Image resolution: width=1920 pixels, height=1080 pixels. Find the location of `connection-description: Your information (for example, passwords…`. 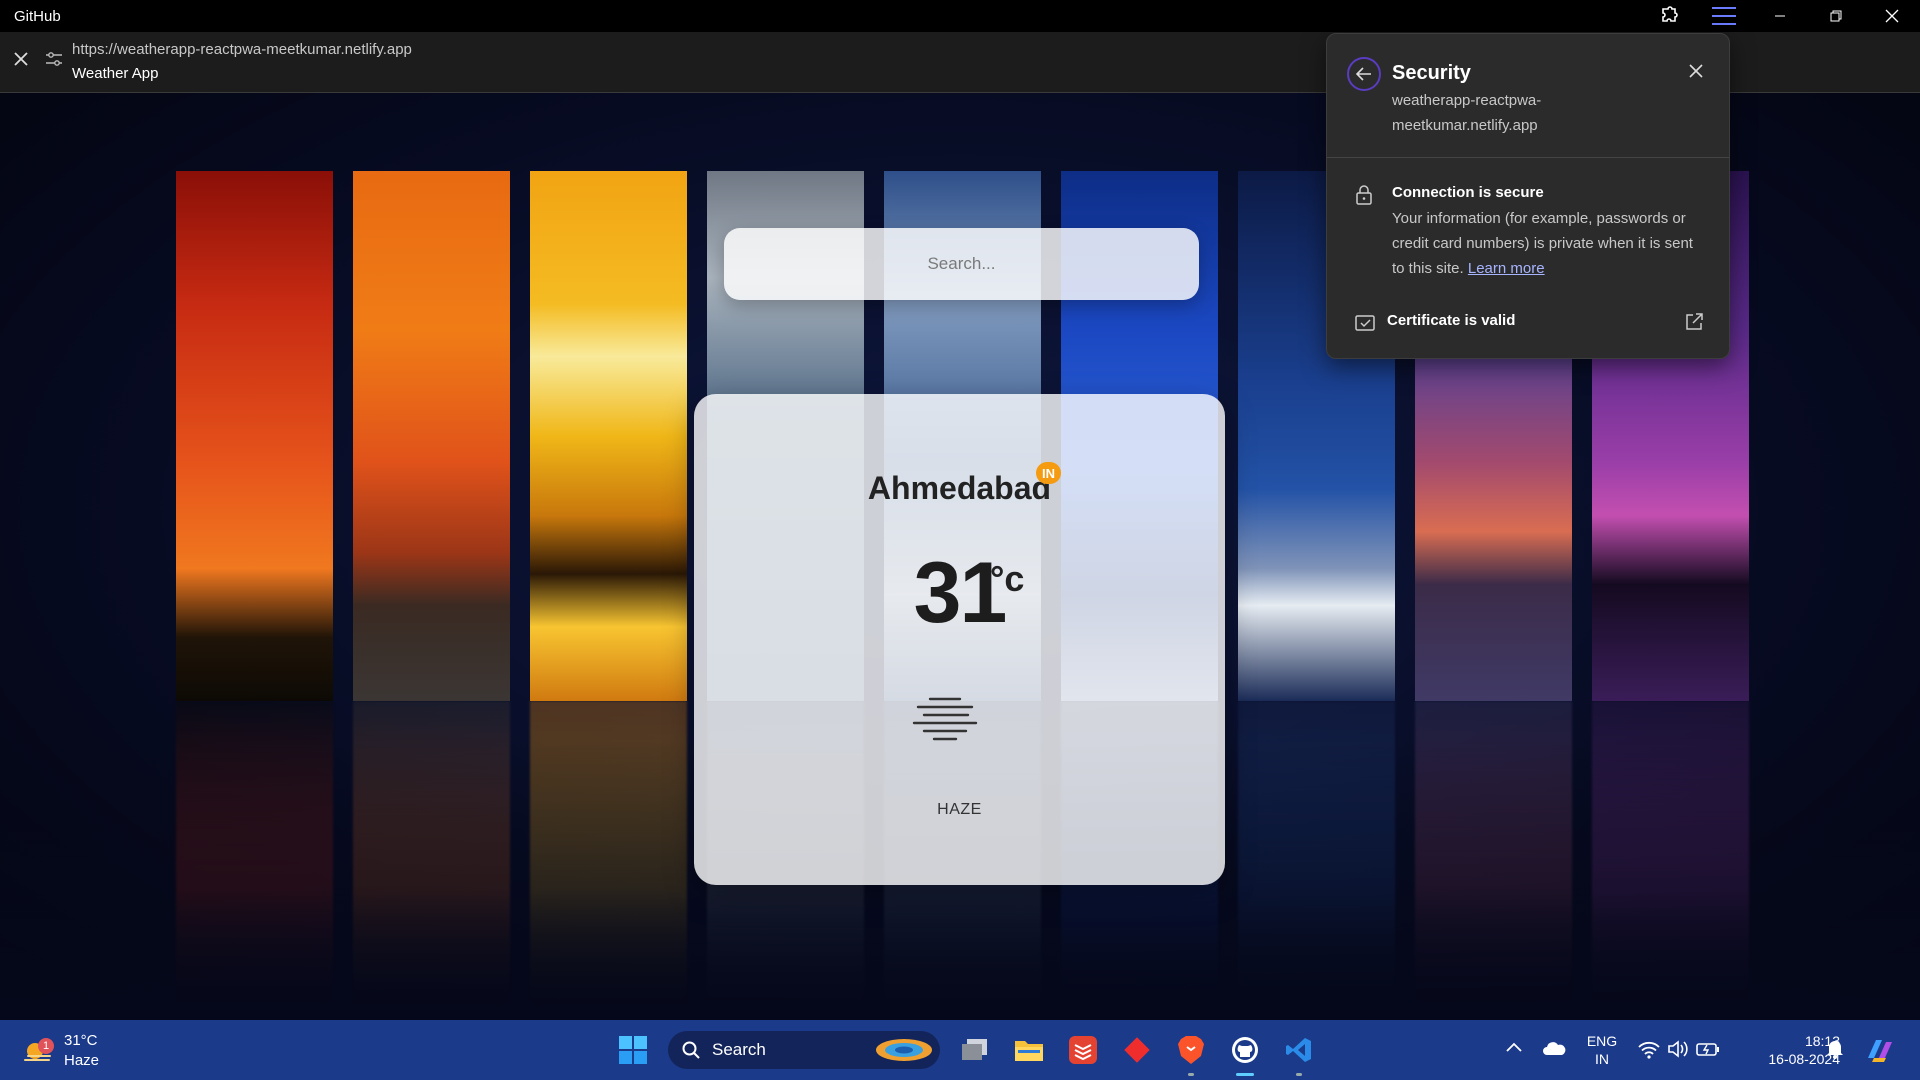

connection-description: Your information (for example, passwords… is located at coordinates (1549, 243).